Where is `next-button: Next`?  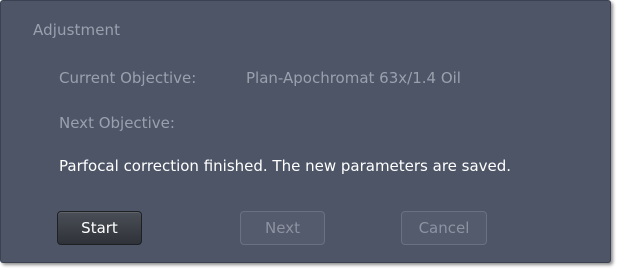
next-button: Next is located at coordinates (282, 228).